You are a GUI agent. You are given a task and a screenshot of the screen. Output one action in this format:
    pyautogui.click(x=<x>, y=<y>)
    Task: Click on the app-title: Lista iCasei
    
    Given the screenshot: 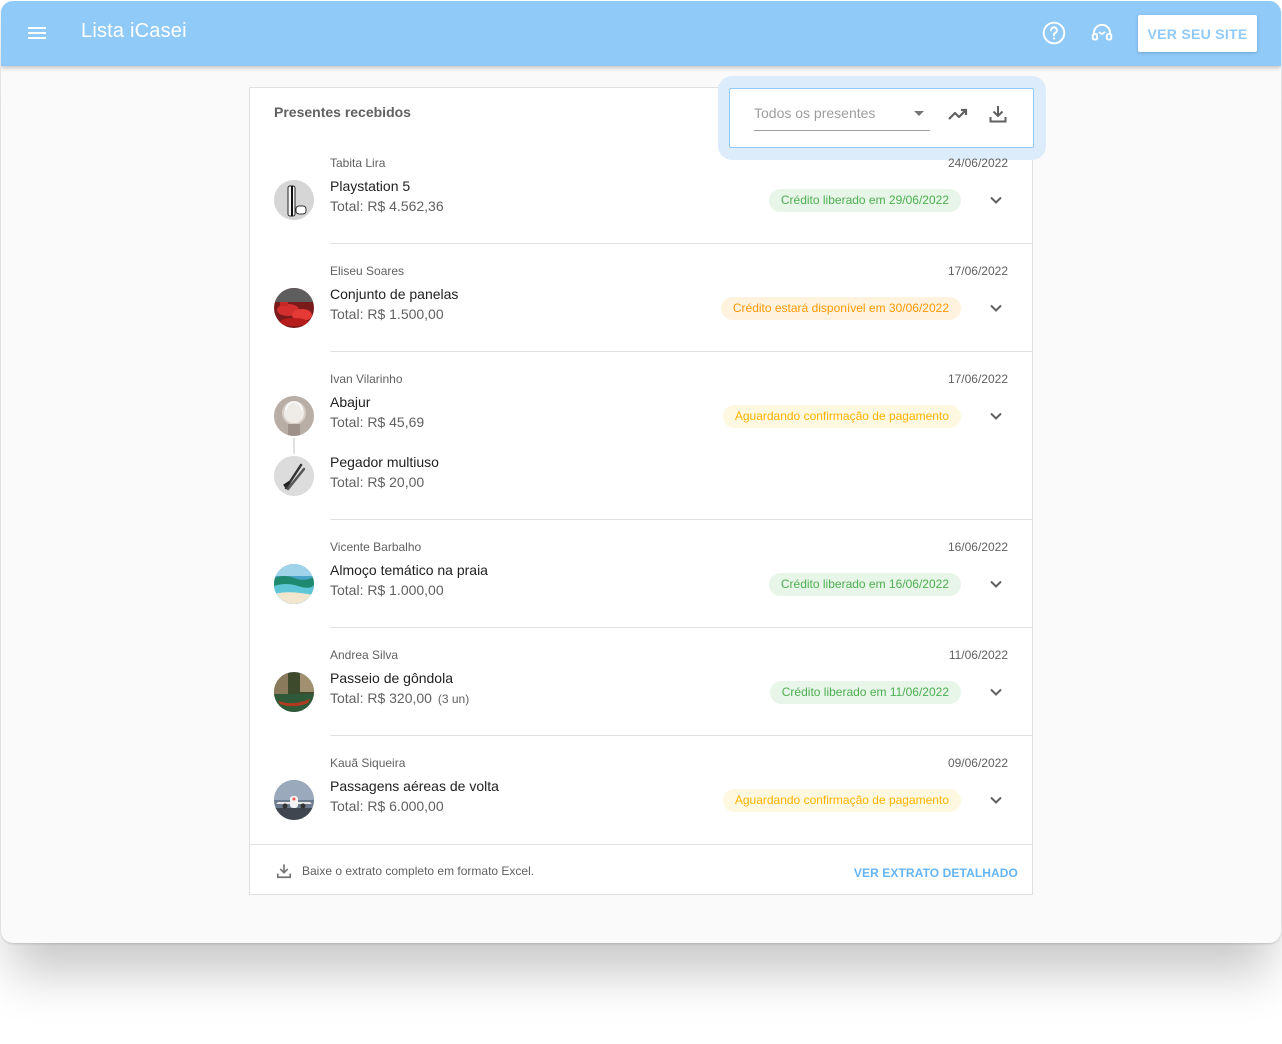 What is the action you would take?
    pyautogui.click(x=134, y=31)
    